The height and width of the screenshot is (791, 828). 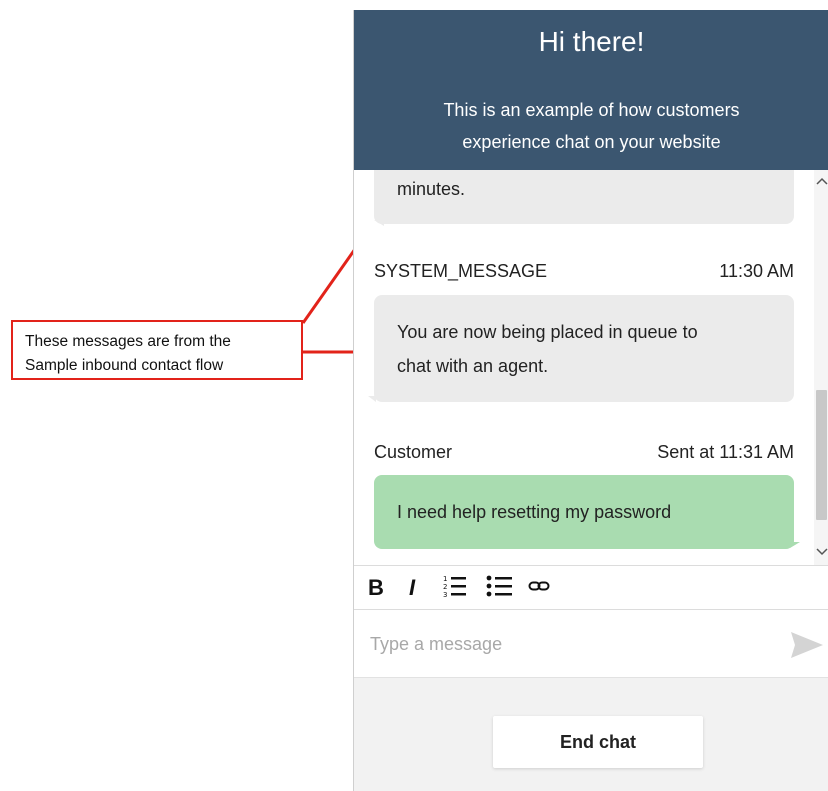 I want to click on bold-label: B, so click(x=376, y=587).